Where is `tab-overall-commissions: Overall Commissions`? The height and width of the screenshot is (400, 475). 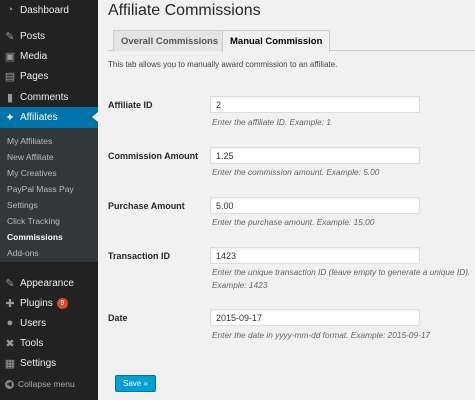
tab-overall-commissions: Overall Commissions is located at coordinates (170, 40).